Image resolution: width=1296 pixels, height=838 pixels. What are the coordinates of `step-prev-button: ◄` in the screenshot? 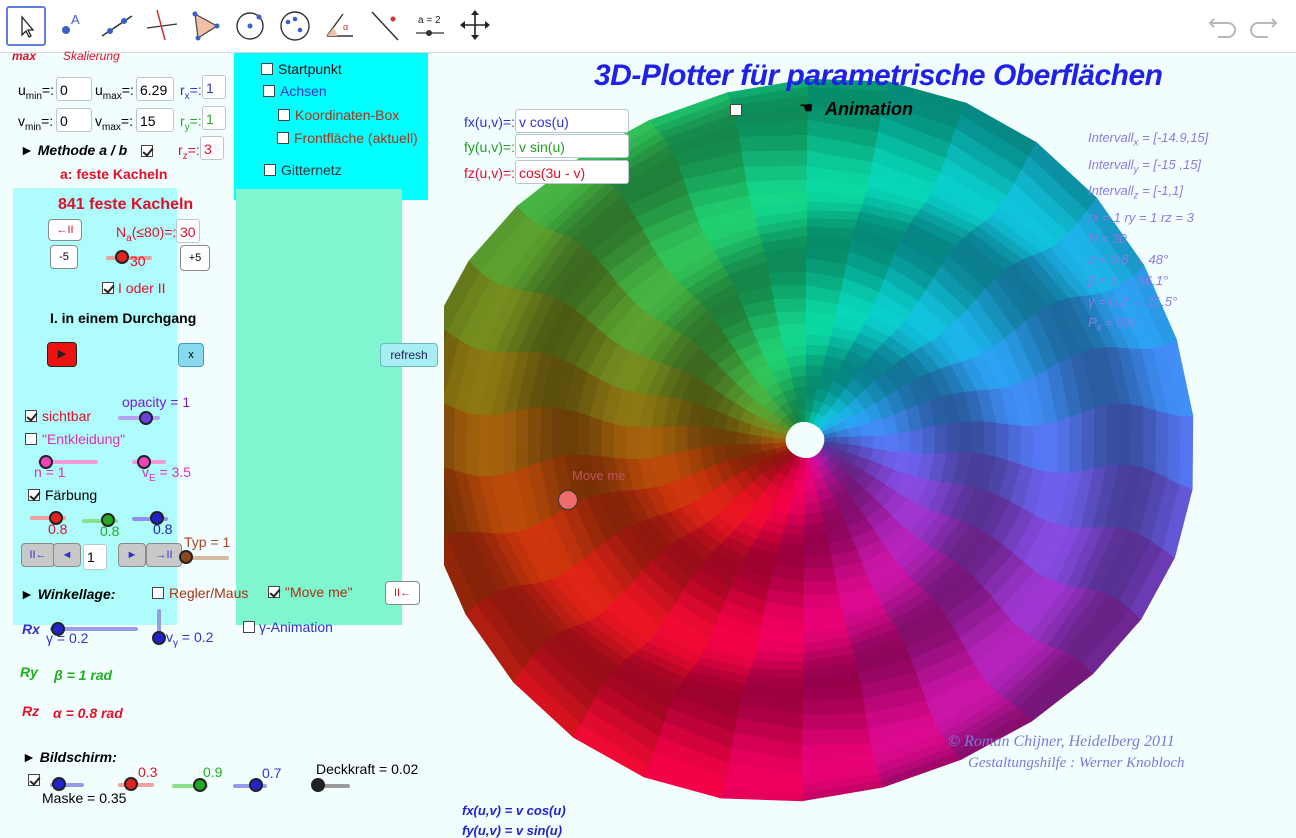 It's located at (67, 555).